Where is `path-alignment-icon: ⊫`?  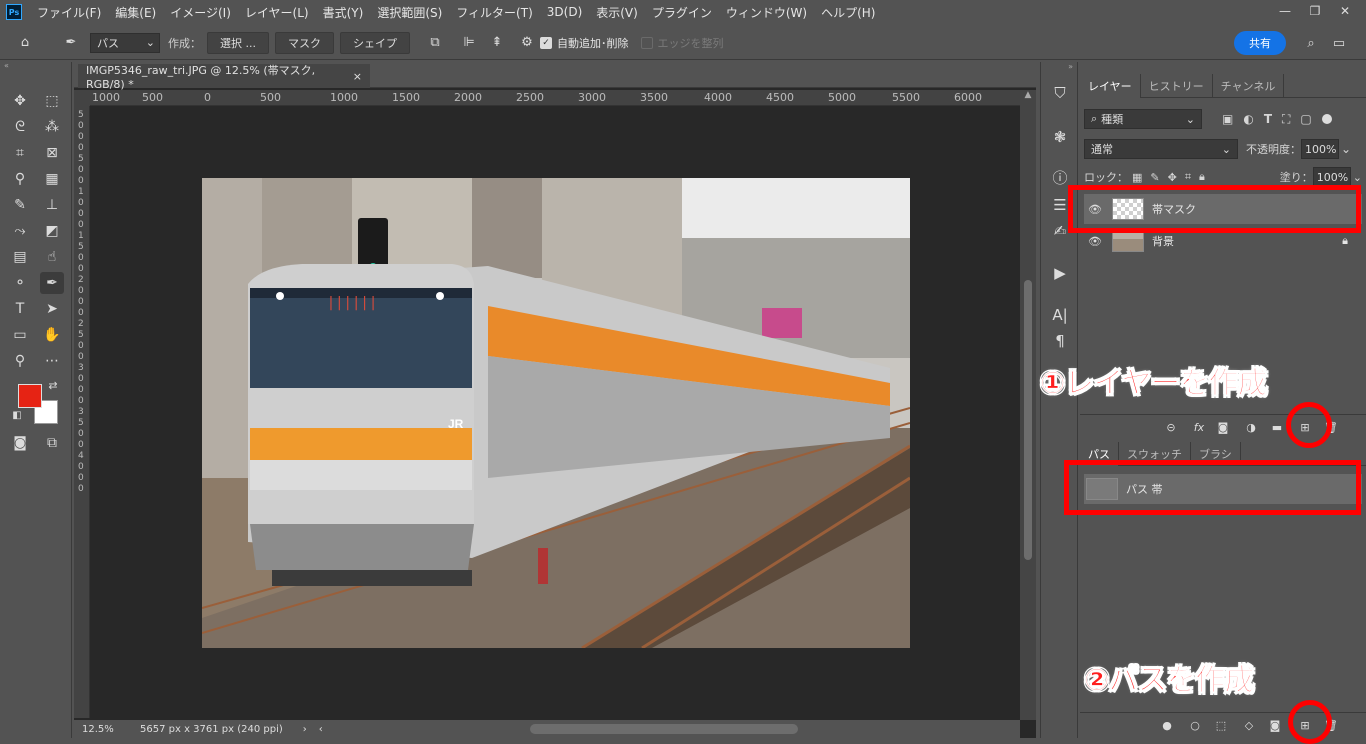
path-alignment-icon: ⊫ is located at coordinates (469, 43).